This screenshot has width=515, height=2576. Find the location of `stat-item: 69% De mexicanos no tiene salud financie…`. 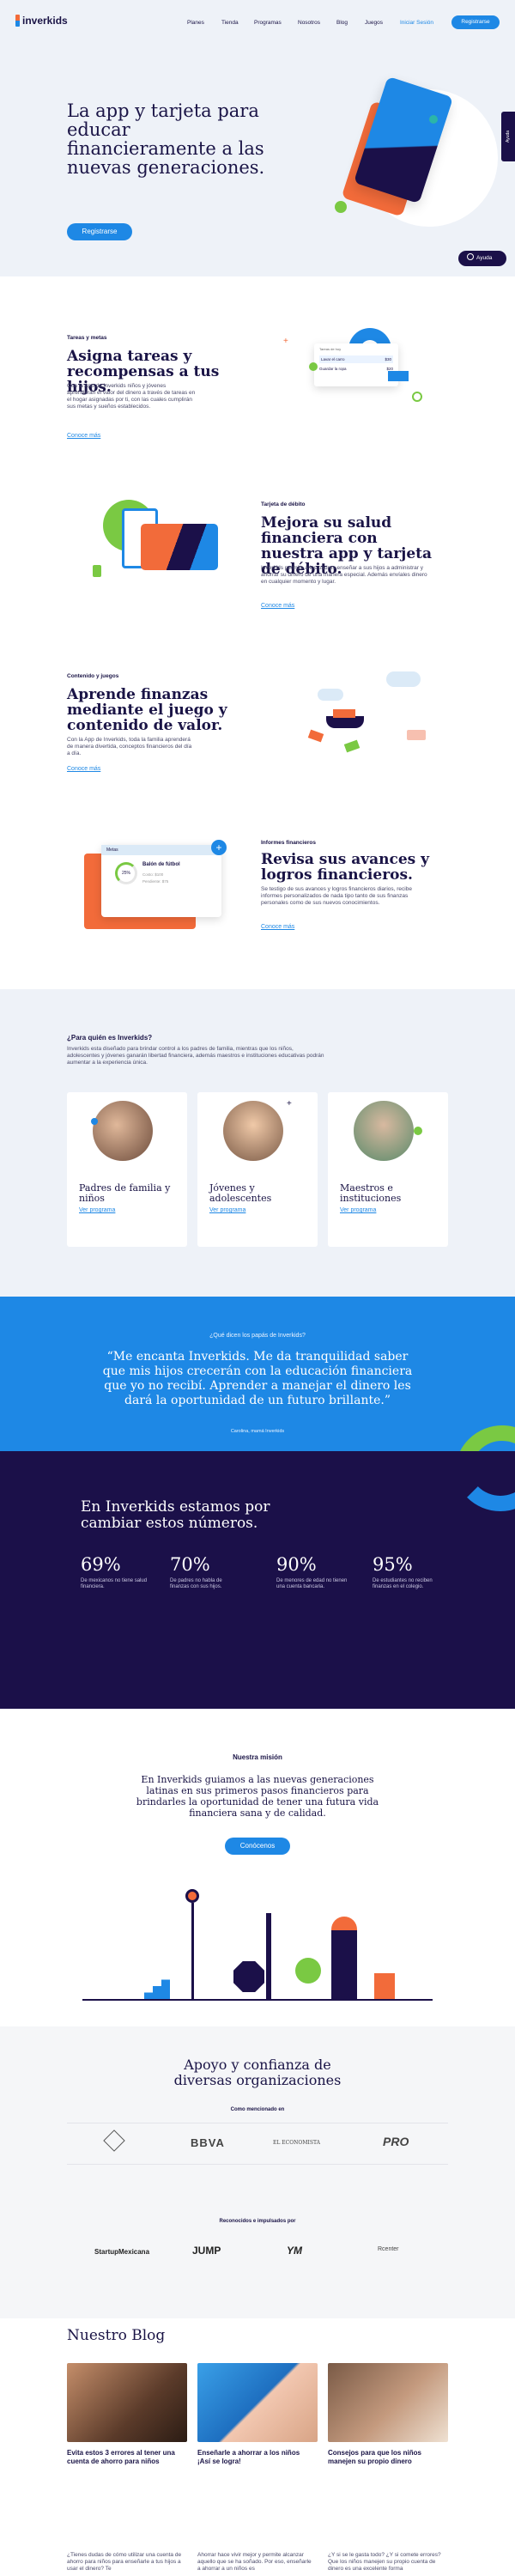

stat-item: 69% De mexicanos no tiene salud financie… is located at coordinates (124, 1572).